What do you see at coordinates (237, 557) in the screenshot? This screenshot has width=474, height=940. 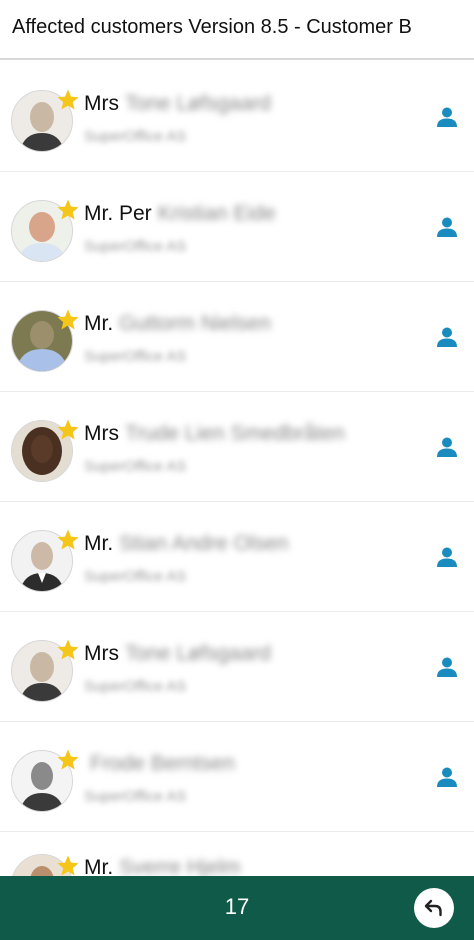 I see `list-item: Mr. Stian Andre Olsen SuperOffice AS` at bounding box center [237, 557].